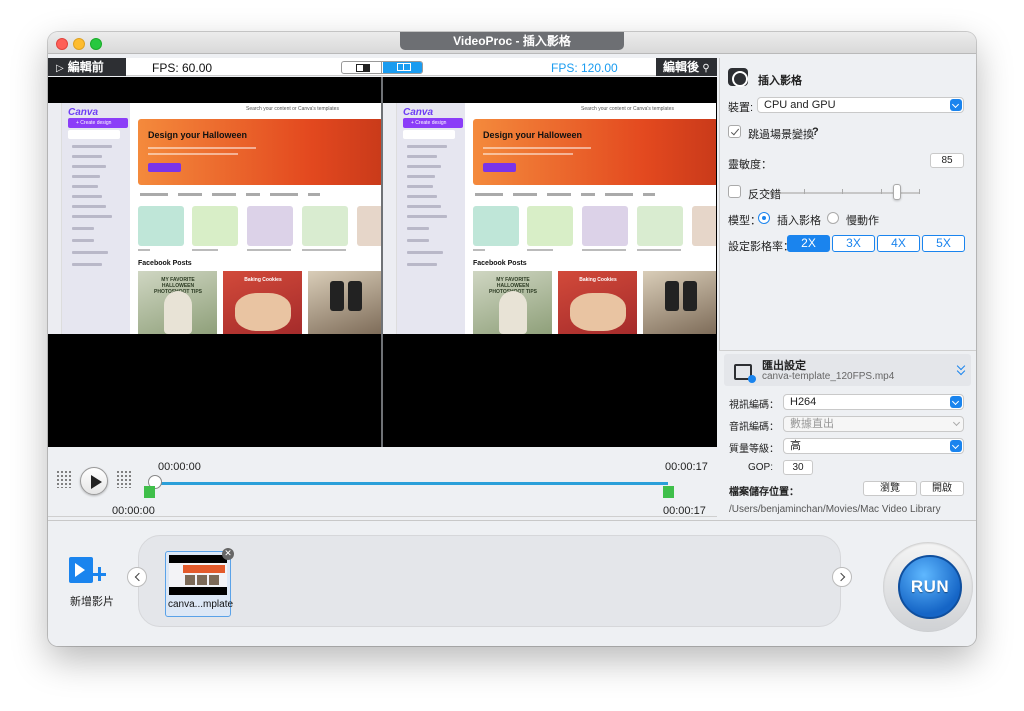  I want to click on search-icon: ⚲, so click(705, 68).